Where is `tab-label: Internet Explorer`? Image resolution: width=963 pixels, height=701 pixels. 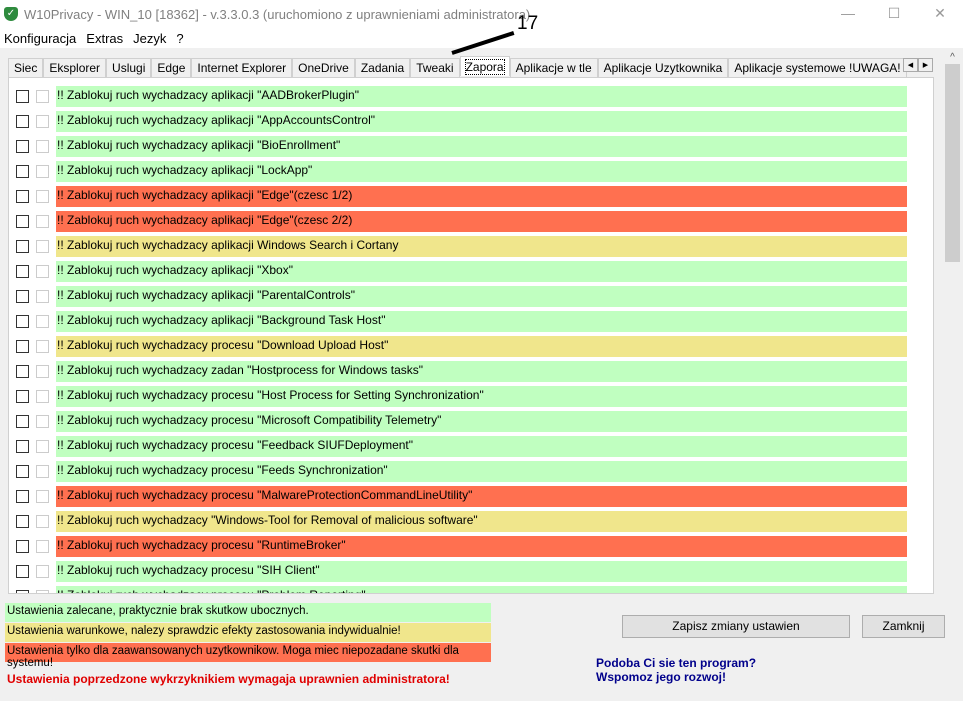
tab-label: Internet Explorer is located at coordinates (242, 68).